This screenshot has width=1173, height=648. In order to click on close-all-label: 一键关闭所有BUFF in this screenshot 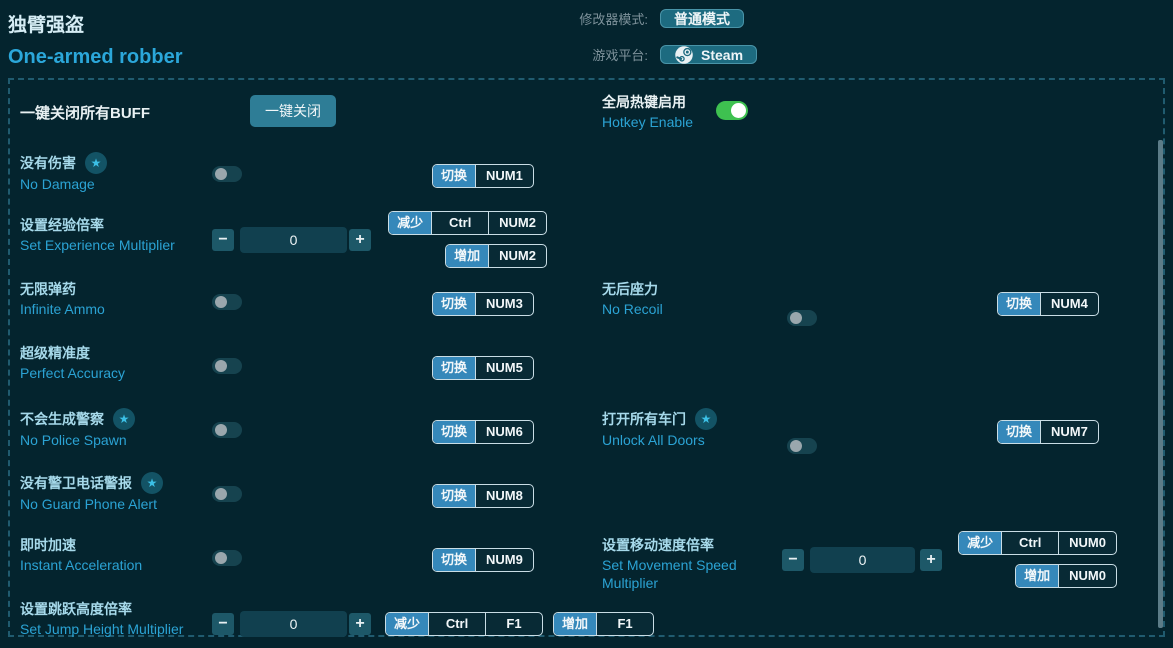, I will do `click(85, 113)`.